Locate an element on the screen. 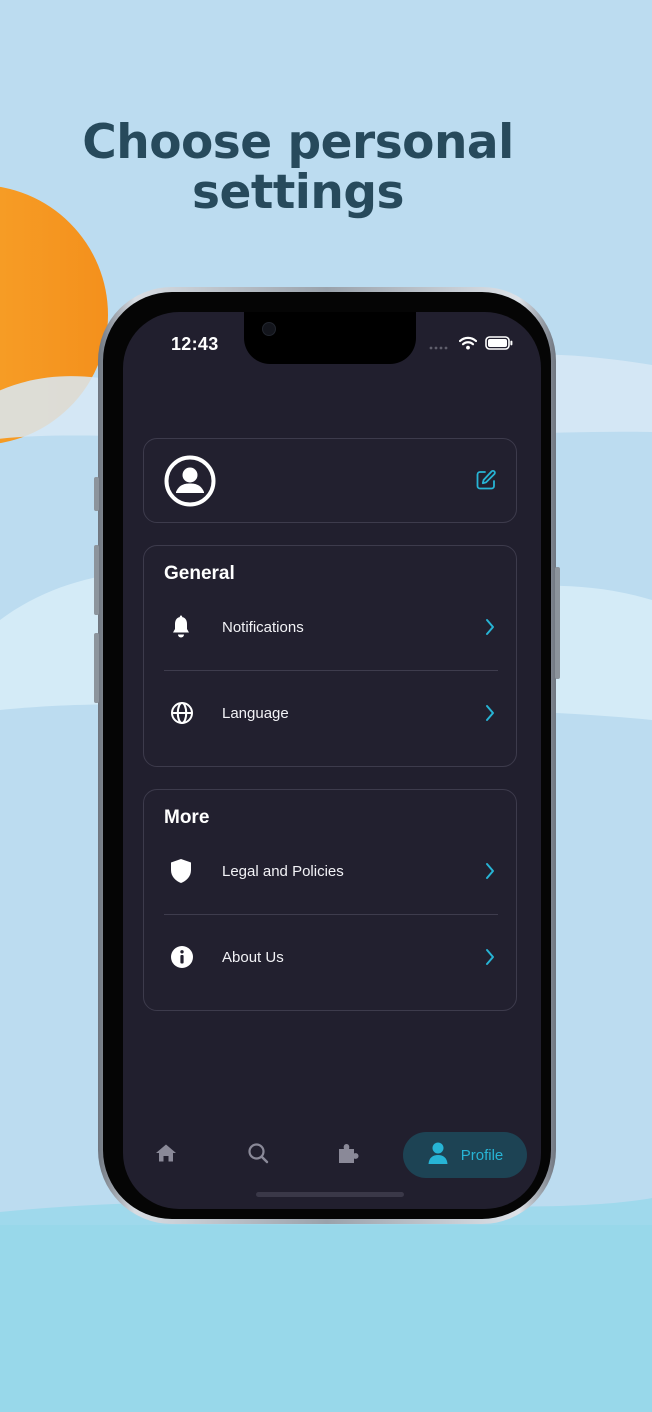 The height and width of the screenshot is (1412, 652). status-icons is located at coordinates (471, 345).